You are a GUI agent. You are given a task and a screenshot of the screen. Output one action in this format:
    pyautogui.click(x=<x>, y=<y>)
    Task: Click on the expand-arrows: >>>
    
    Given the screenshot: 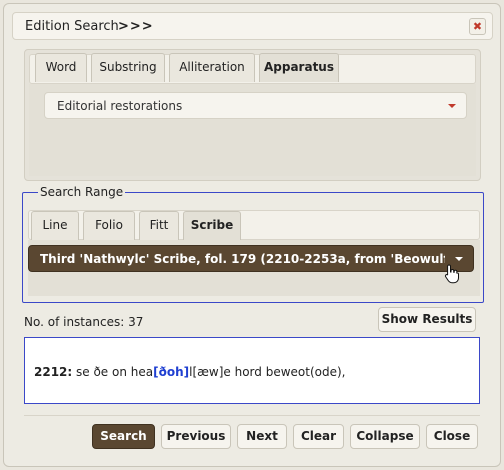 What is the action you would take?
    pyautogui.click(x=136, y=26)
    